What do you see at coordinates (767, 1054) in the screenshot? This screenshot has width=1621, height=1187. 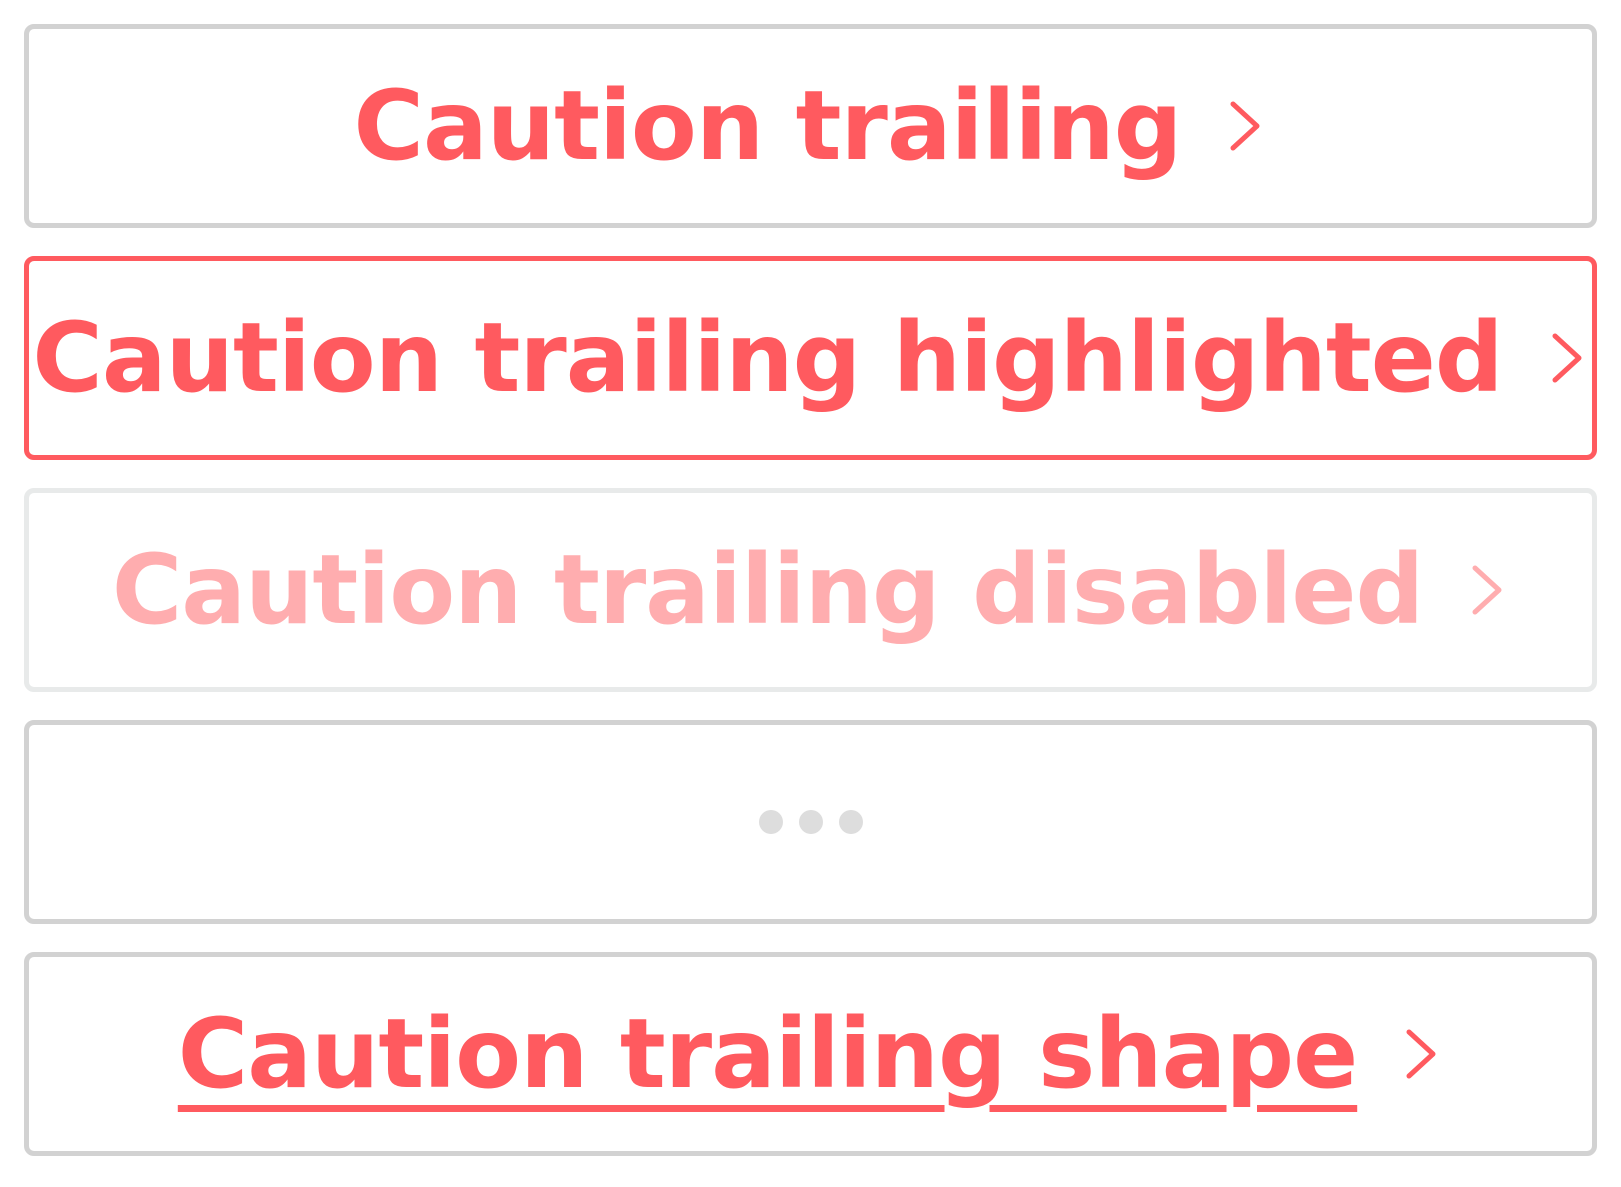 I see `button-label: Caution trailing shape` at bounding box center [767, 1054].